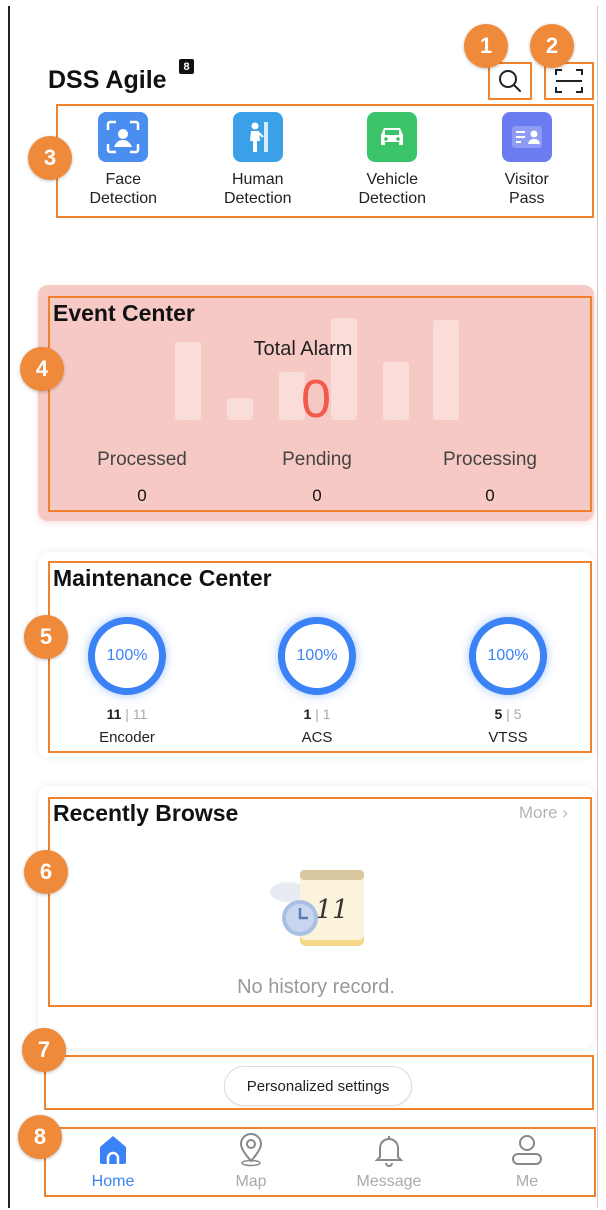 The height and width of the screenshot is (1210, 606). I want to click on app-title: DSS Agile 8, so click(121, 77).